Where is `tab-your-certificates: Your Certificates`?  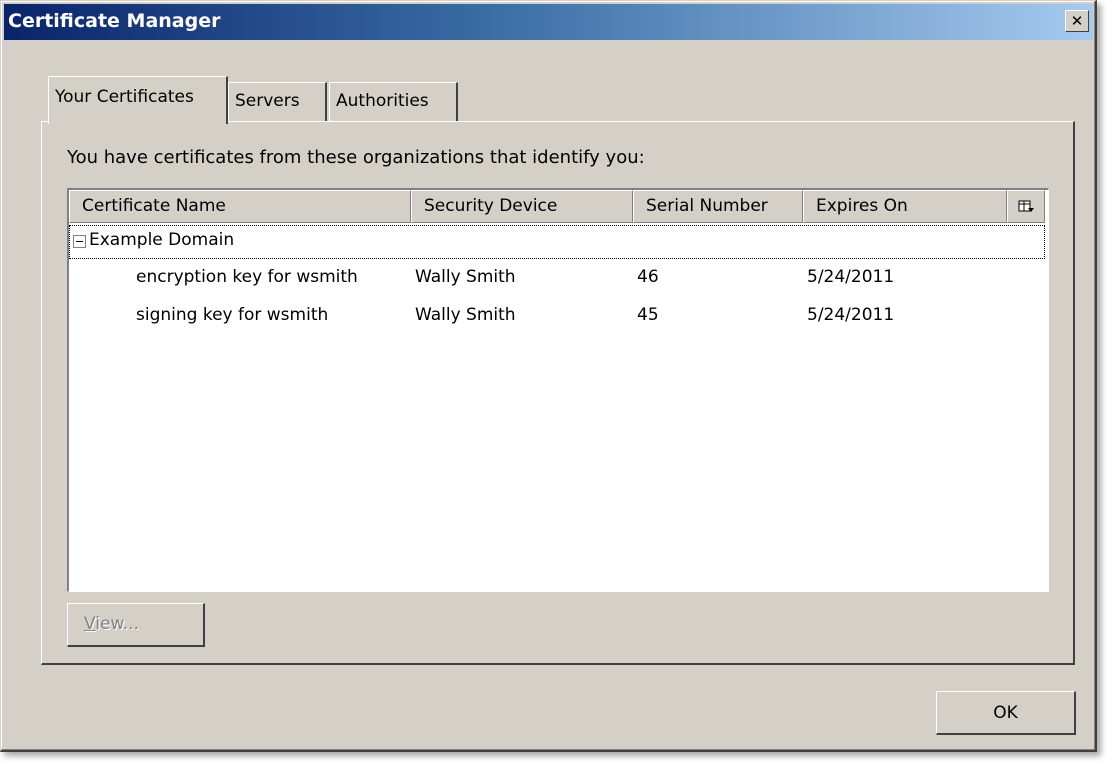 tab-your-certificates: Your Certificates is located at coordinates (138, 100).